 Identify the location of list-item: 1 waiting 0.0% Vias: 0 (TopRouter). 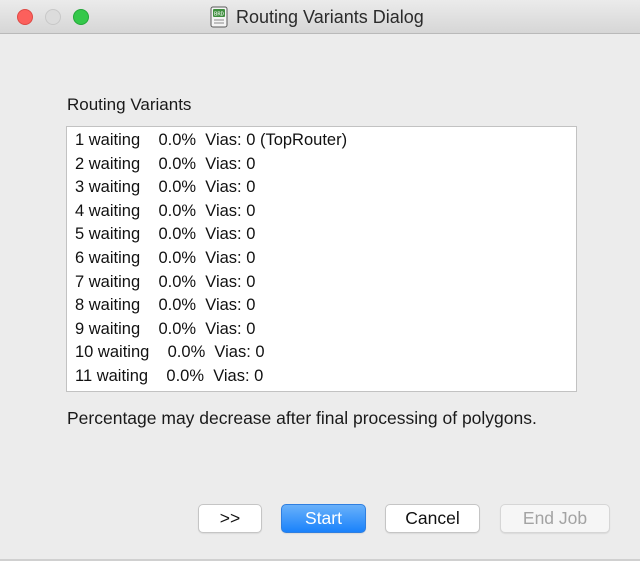
(321, 141).